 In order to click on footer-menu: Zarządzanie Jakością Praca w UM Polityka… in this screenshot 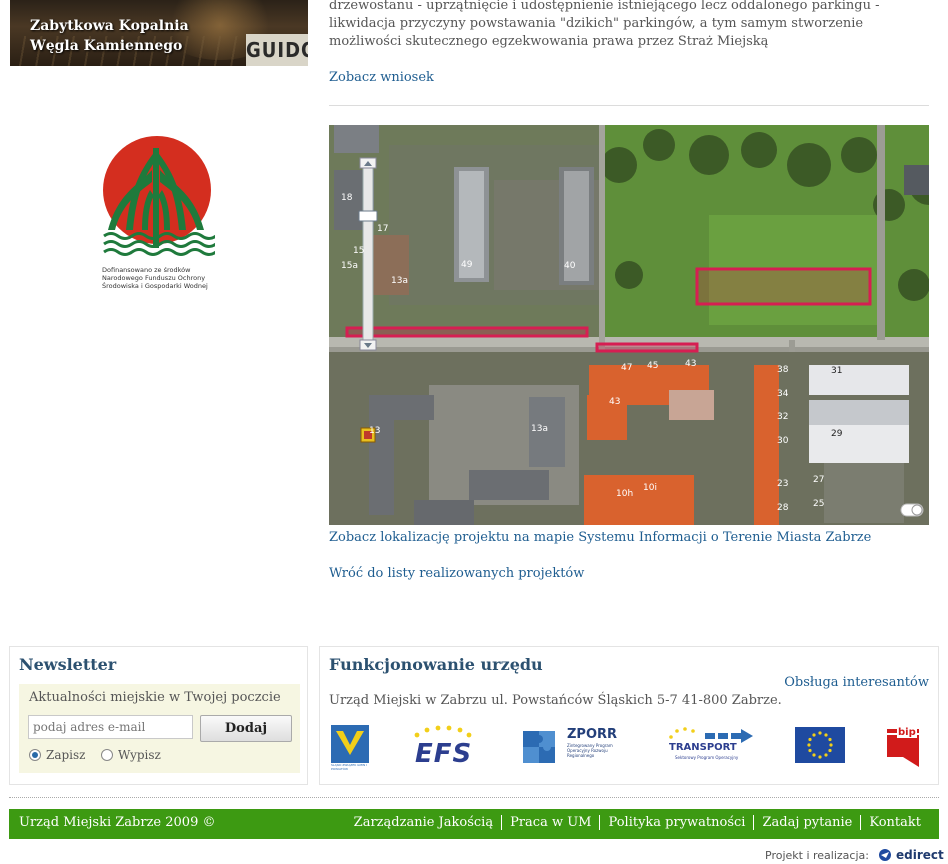, I will do `click(637, 822)`.